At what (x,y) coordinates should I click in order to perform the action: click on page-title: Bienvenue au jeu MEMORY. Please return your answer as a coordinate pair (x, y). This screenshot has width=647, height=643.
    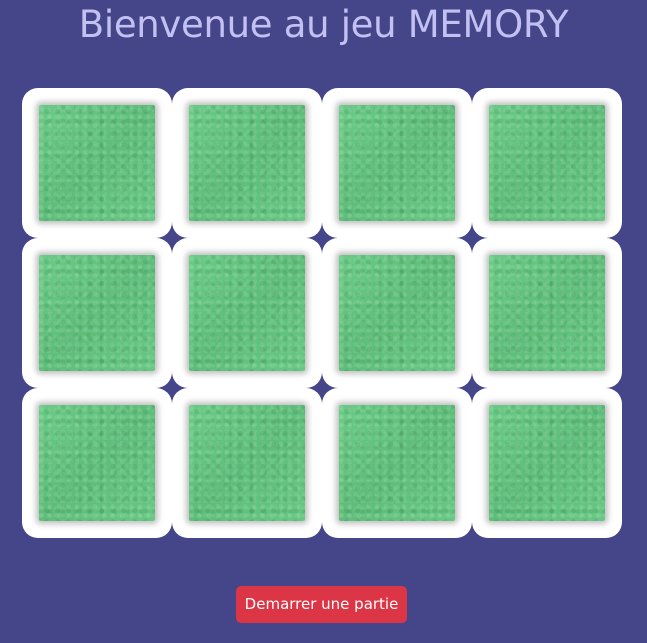
    Looking at the image, I should click on (323, 24).